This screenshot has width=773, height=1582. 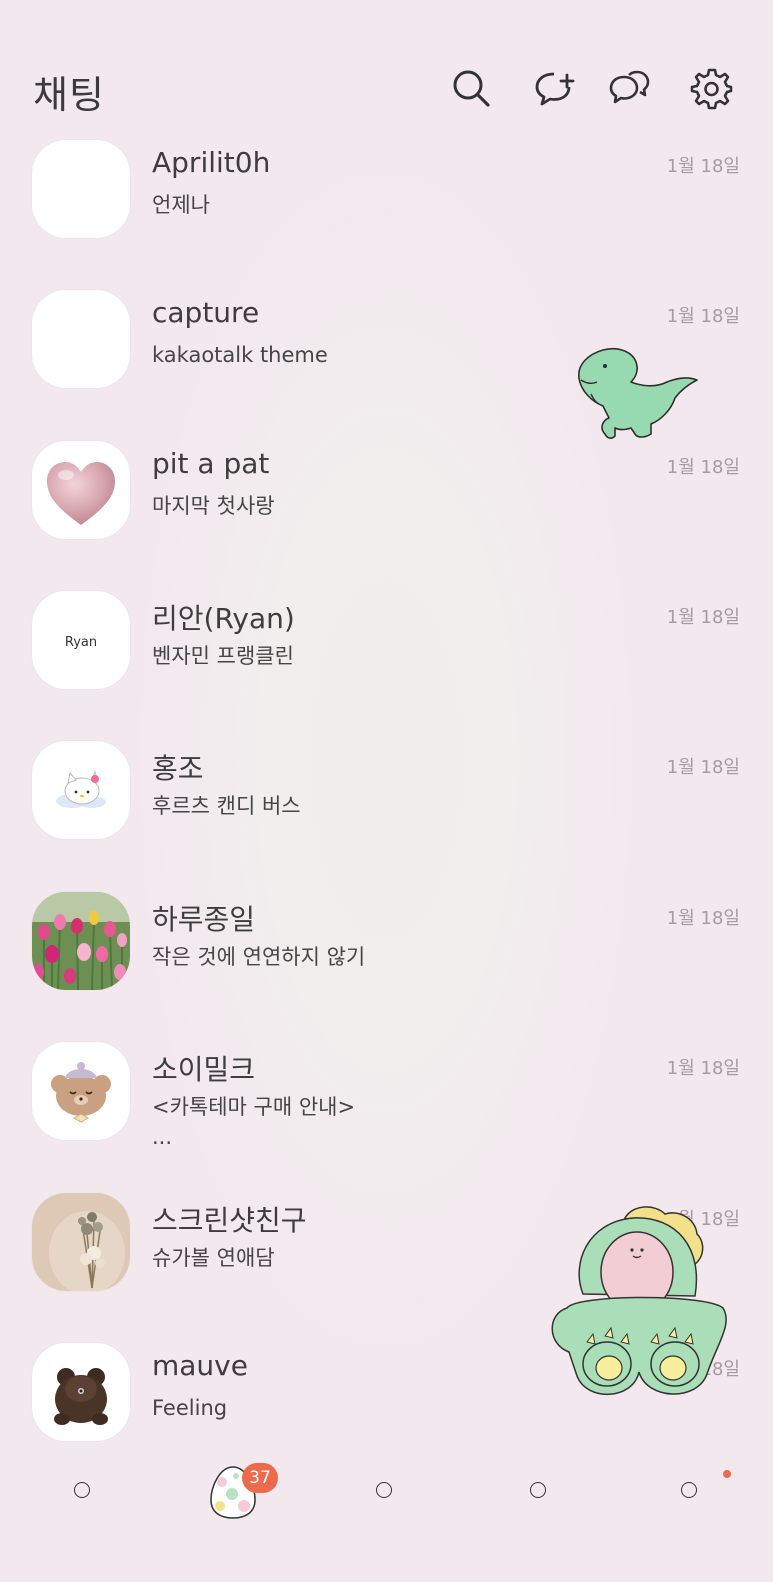 I want to click on dinosaur-icon, so click(x=640, y=391).